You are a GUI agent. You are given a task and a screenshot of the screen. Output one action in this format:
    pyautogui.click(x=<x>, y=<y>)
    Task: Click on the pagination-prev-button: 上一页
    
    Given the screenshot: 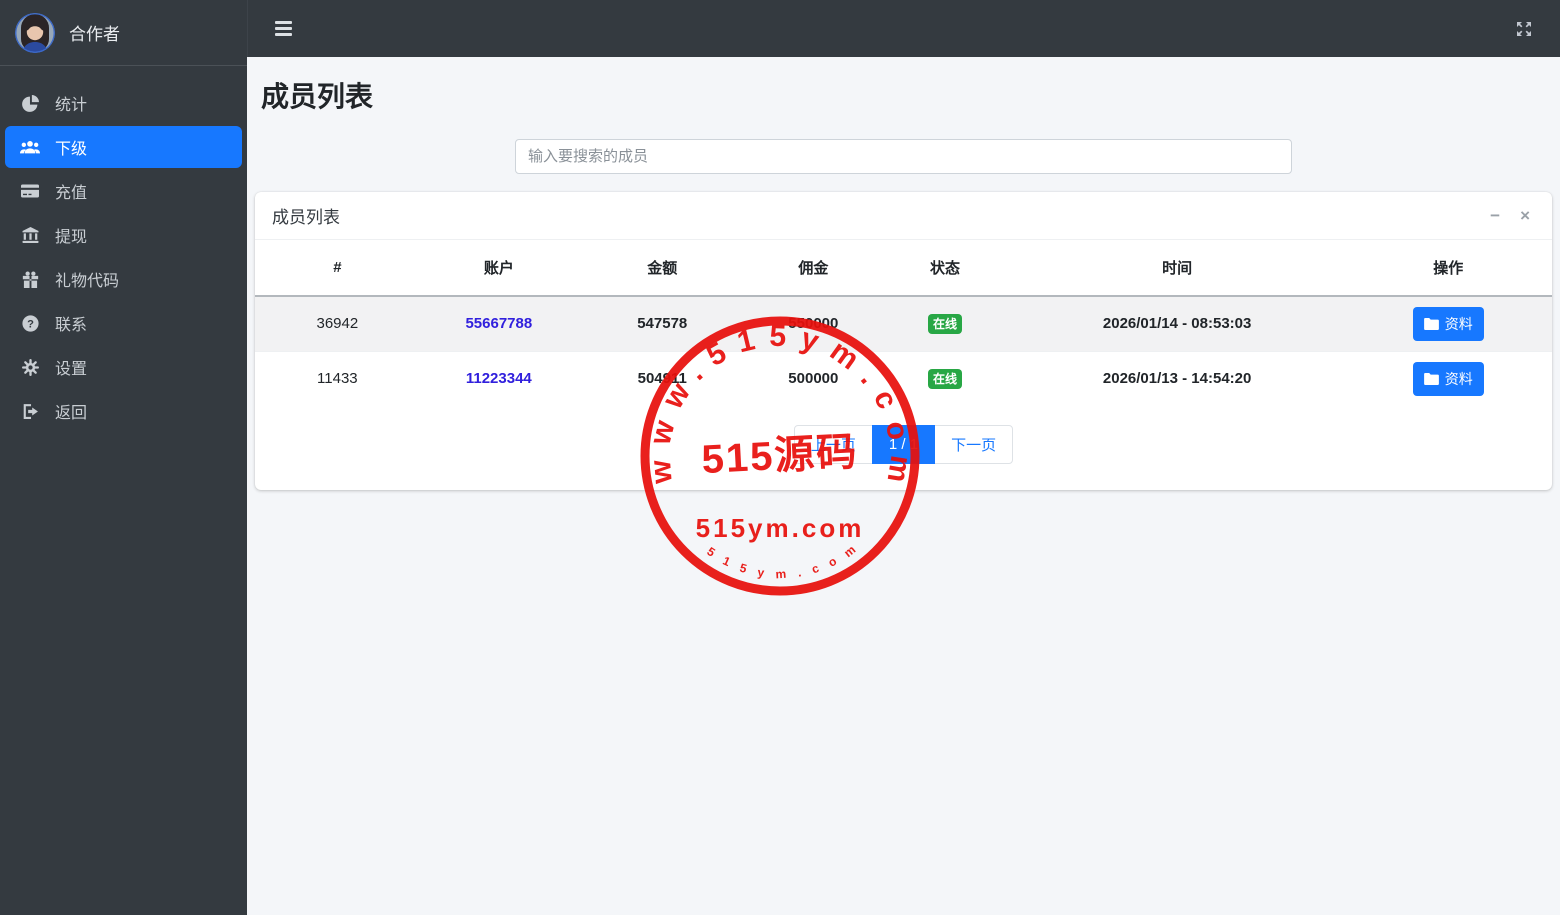 What is the action you would take?
    pyautogui.click(x=833, y=444)
    